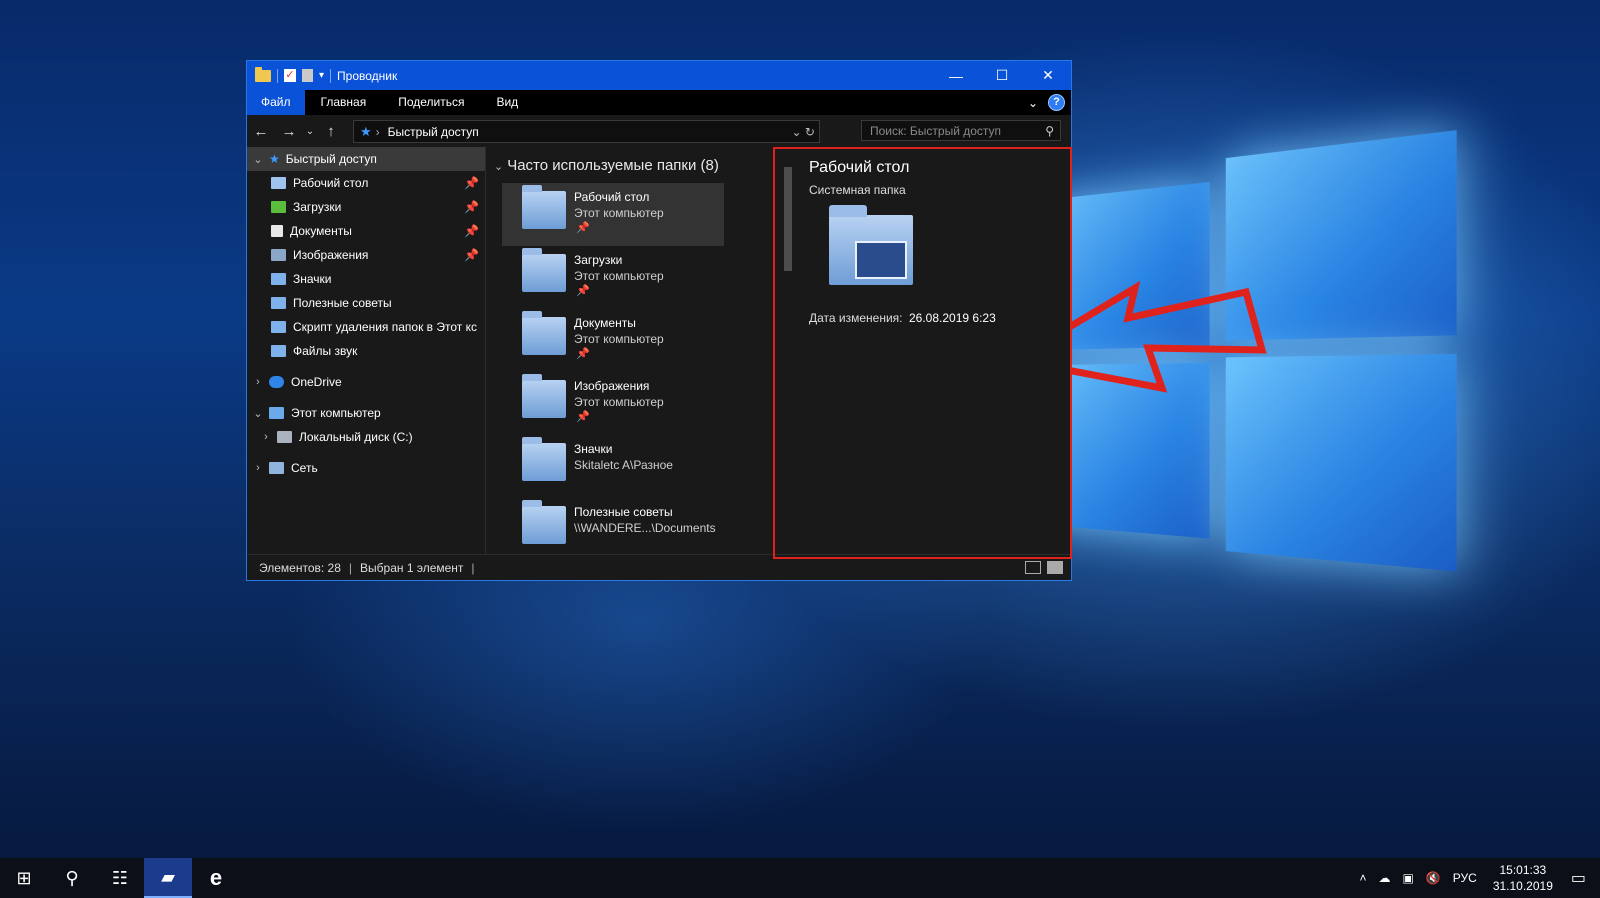 The height and width of the screenshot is (898, 1600). I want to click on system-tray: ˄ ☁ ▣ 🔇 РУС 15:01:33 31.10.2019 ▭, so click(1476, 878).